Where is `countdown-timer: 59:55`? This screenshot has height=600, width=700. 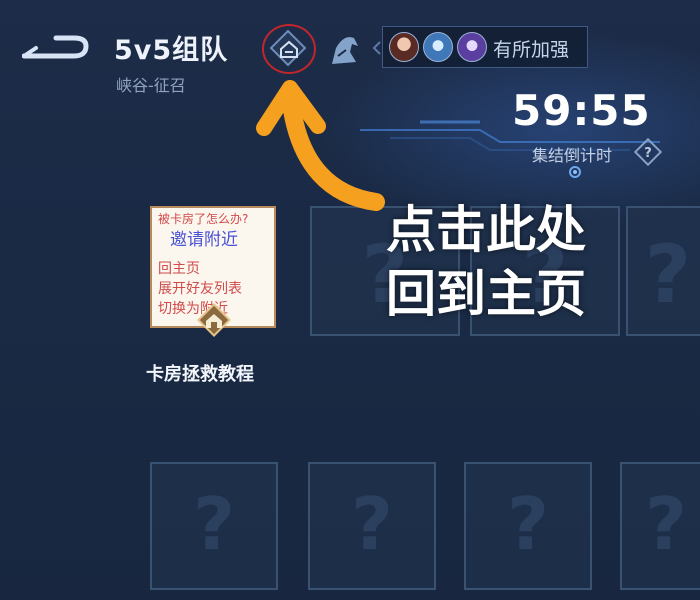
countdown-timer: 59:55 is located at coordinates (581, 110).